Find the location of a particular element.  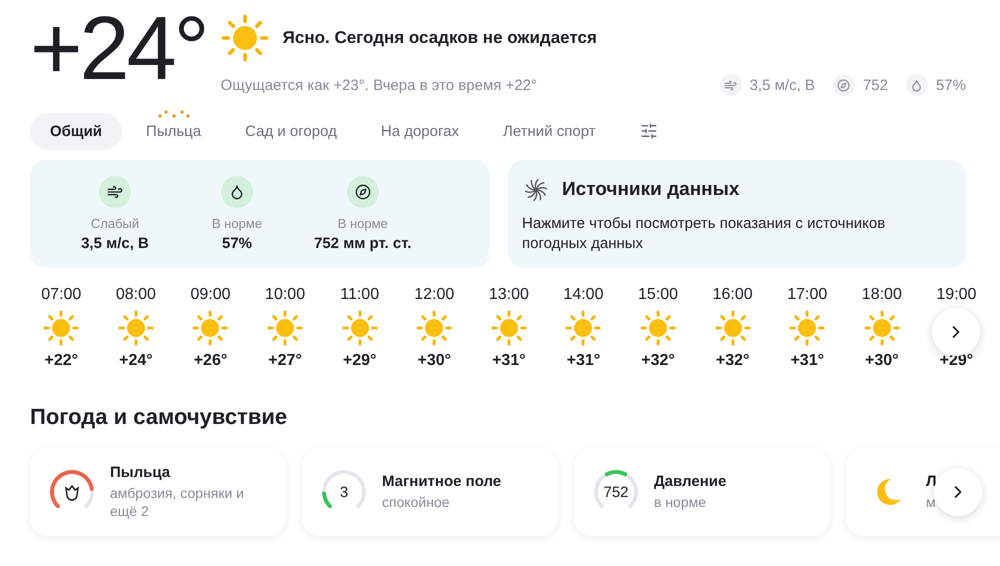

card-title: Магнитное поле is located at coordinates (442, 481).